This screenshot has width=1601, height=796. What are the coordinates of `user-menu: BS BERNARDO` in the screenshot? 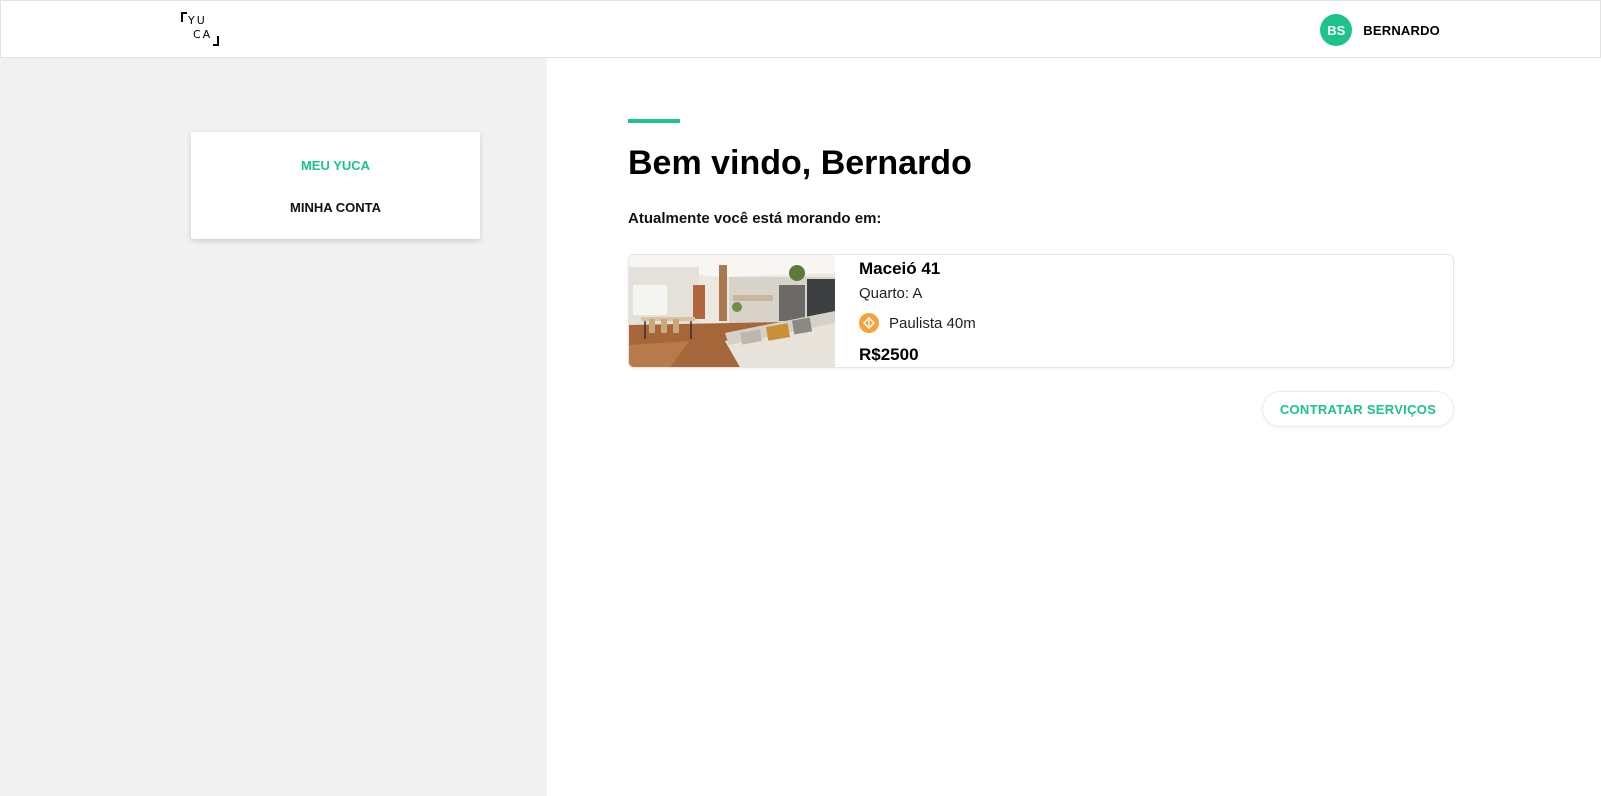 It's located at (1380, 30).